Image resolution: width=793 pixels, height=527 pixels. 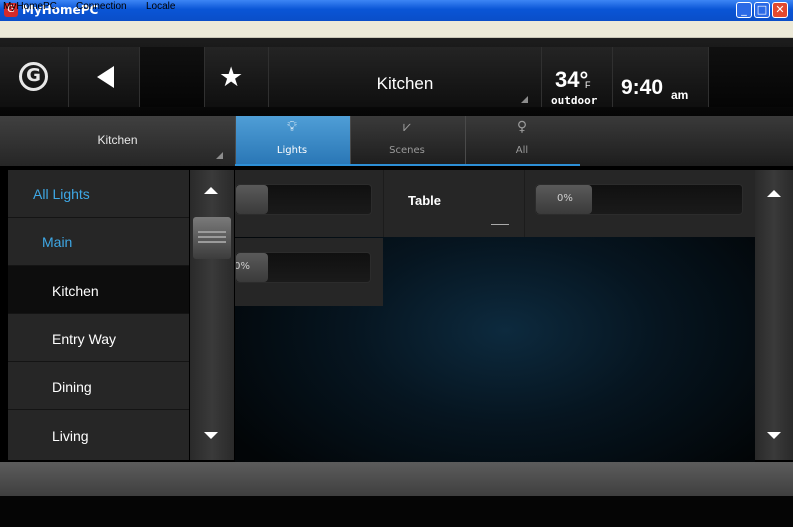 What do you see at coordinates (211, 190) in the screenshot?
I see `scroll-up-icon` at bounding box center [211, 190].